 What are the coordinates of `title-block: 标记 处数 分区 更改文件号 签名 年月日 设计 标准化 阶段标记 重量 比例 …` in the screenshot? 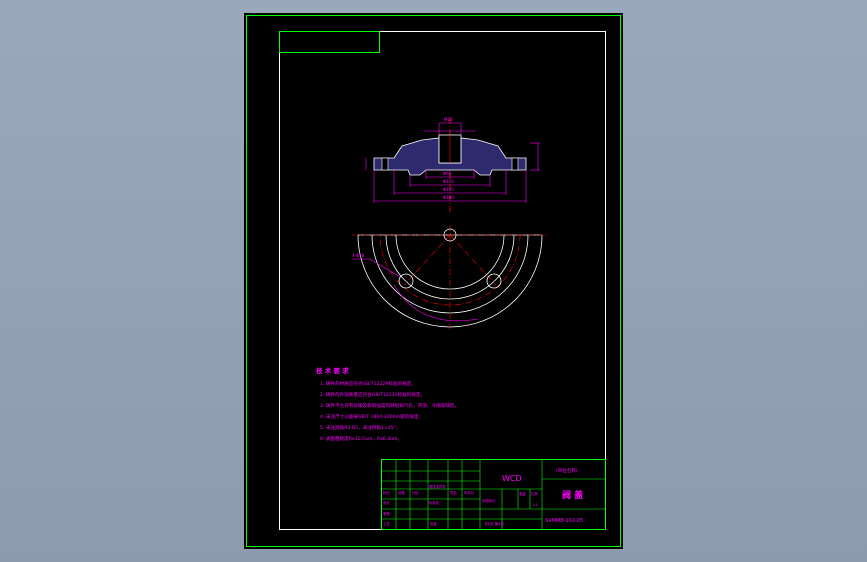 It's located at (493, 494).